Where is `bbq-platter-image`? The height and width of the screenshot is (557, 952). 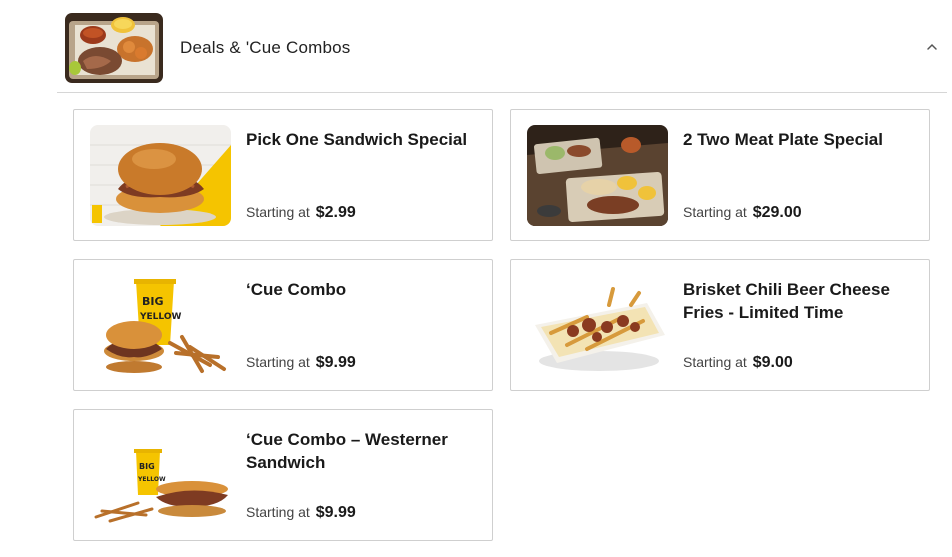 bbq-platter-image is located at coordinates (114, 48).